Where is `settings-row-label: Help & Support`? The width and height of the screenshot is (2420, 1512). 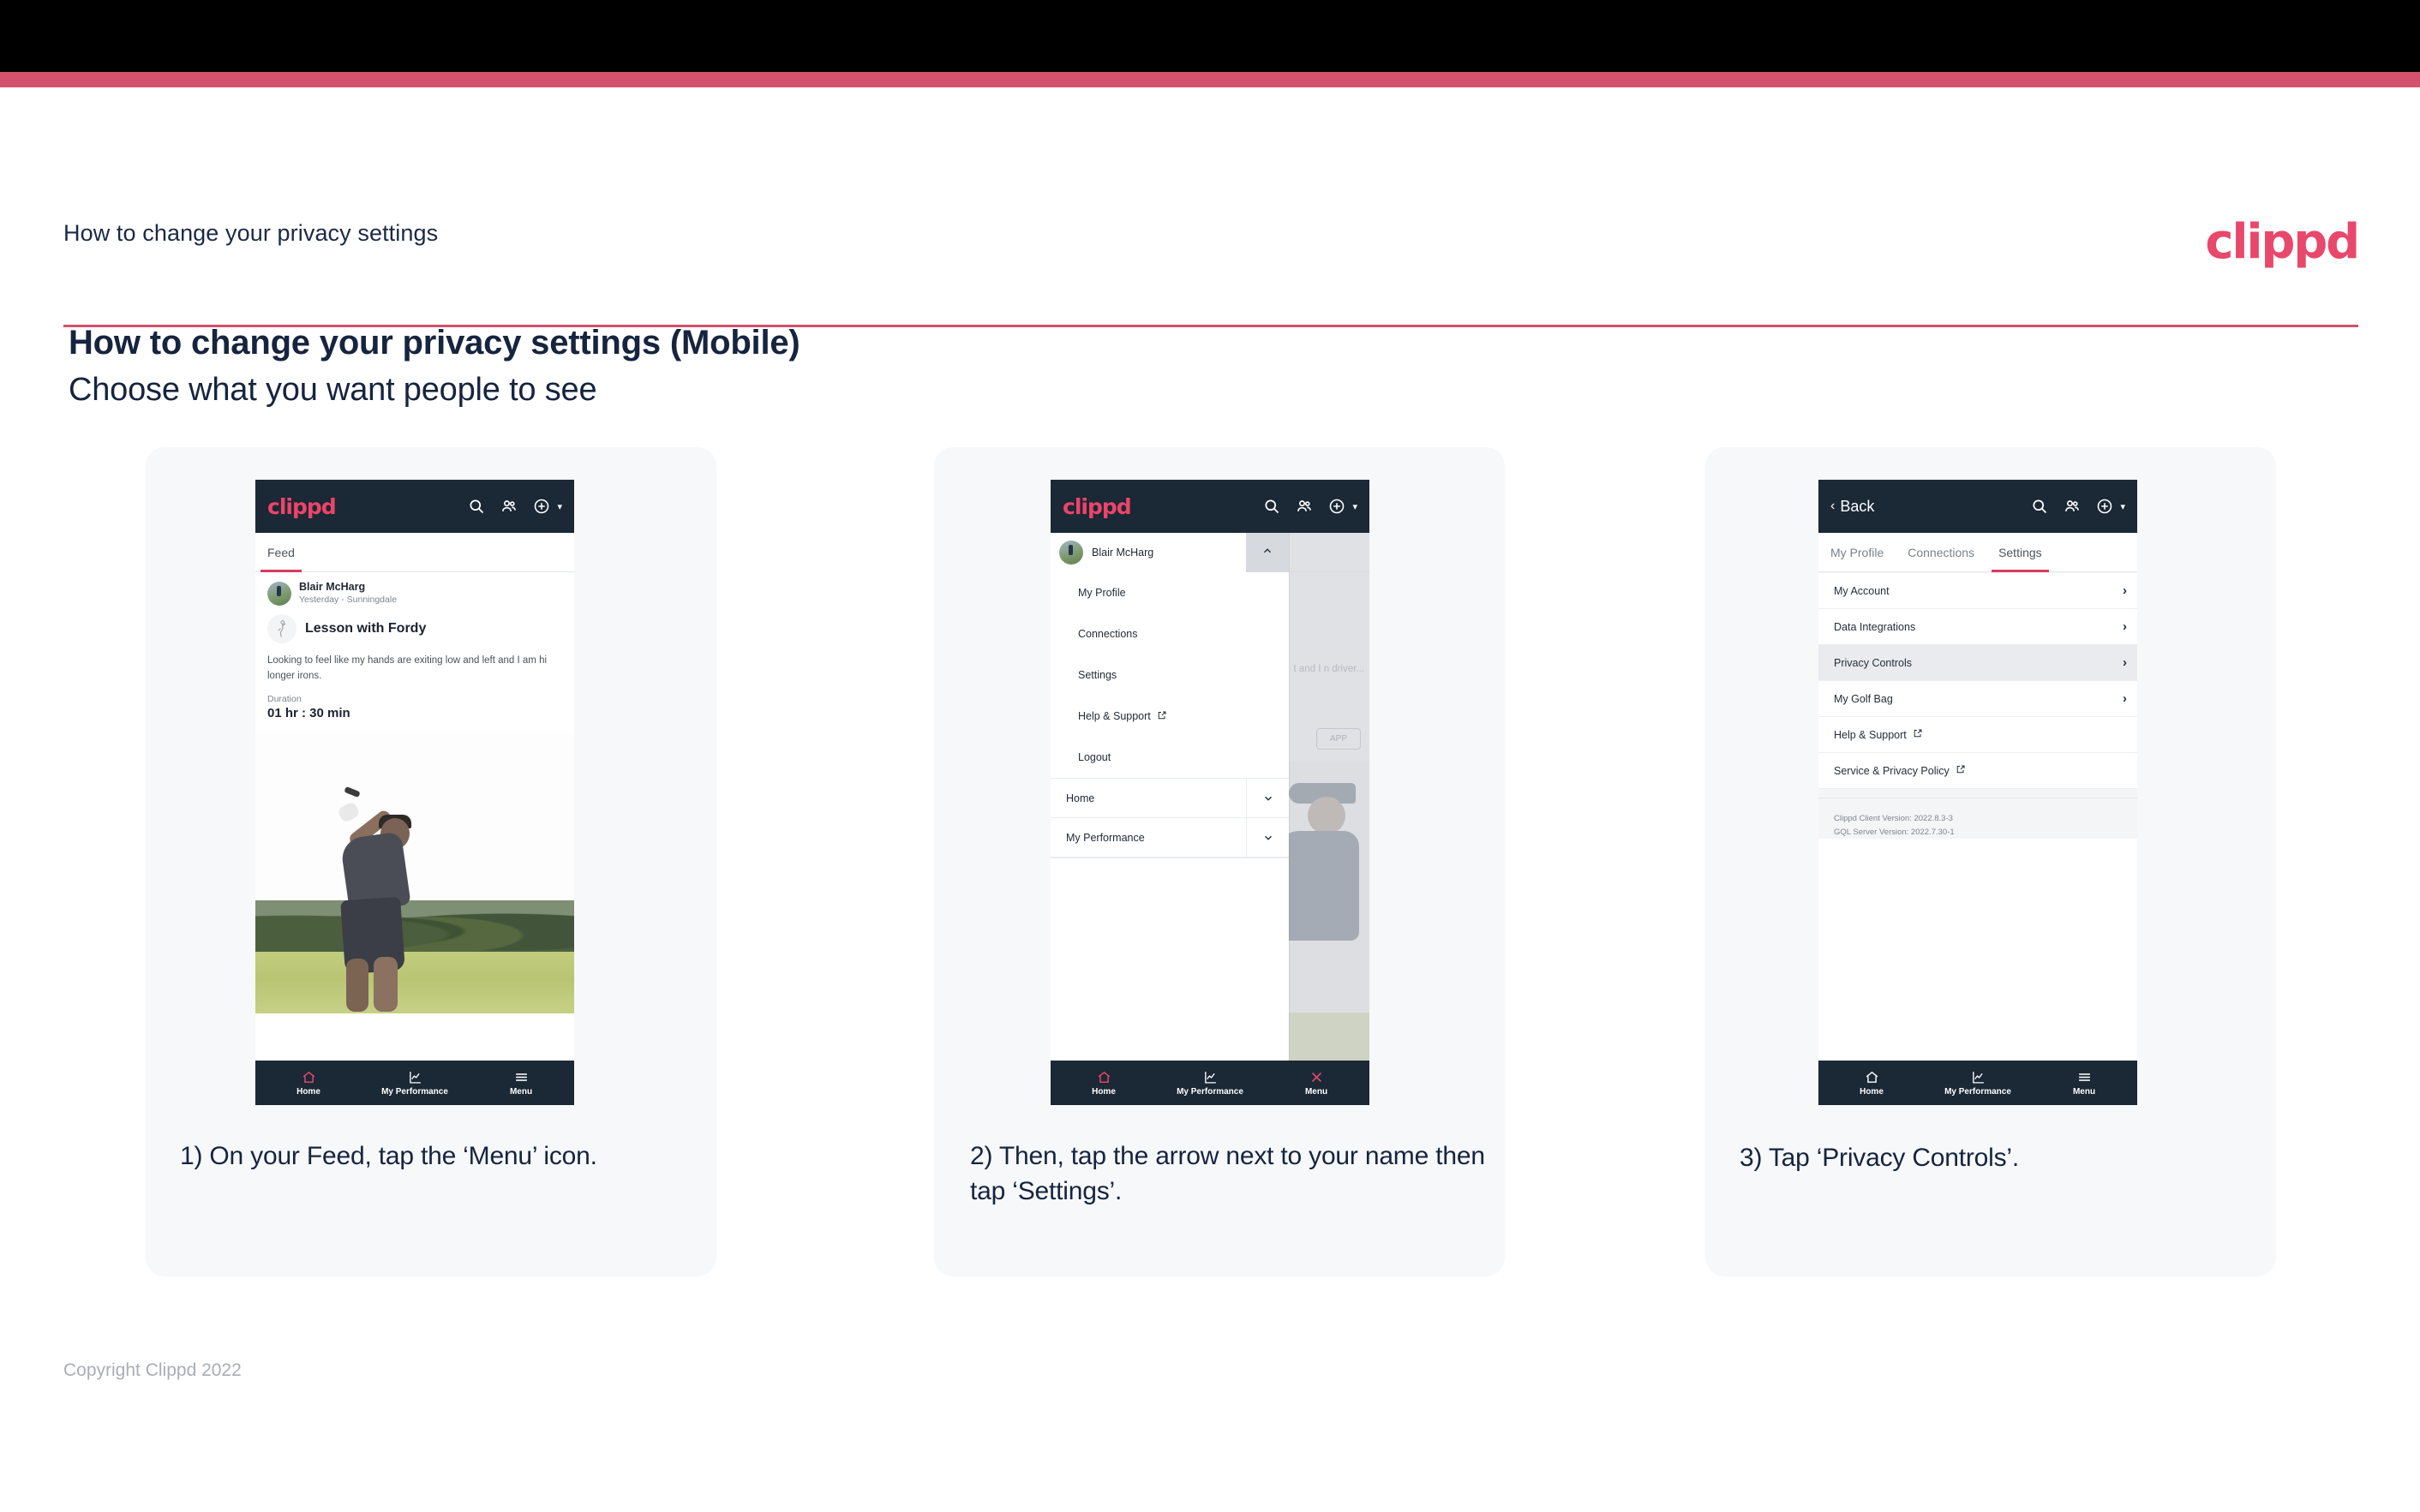 settings-row-label: Help & Support is located at coordinates (1871, 734).